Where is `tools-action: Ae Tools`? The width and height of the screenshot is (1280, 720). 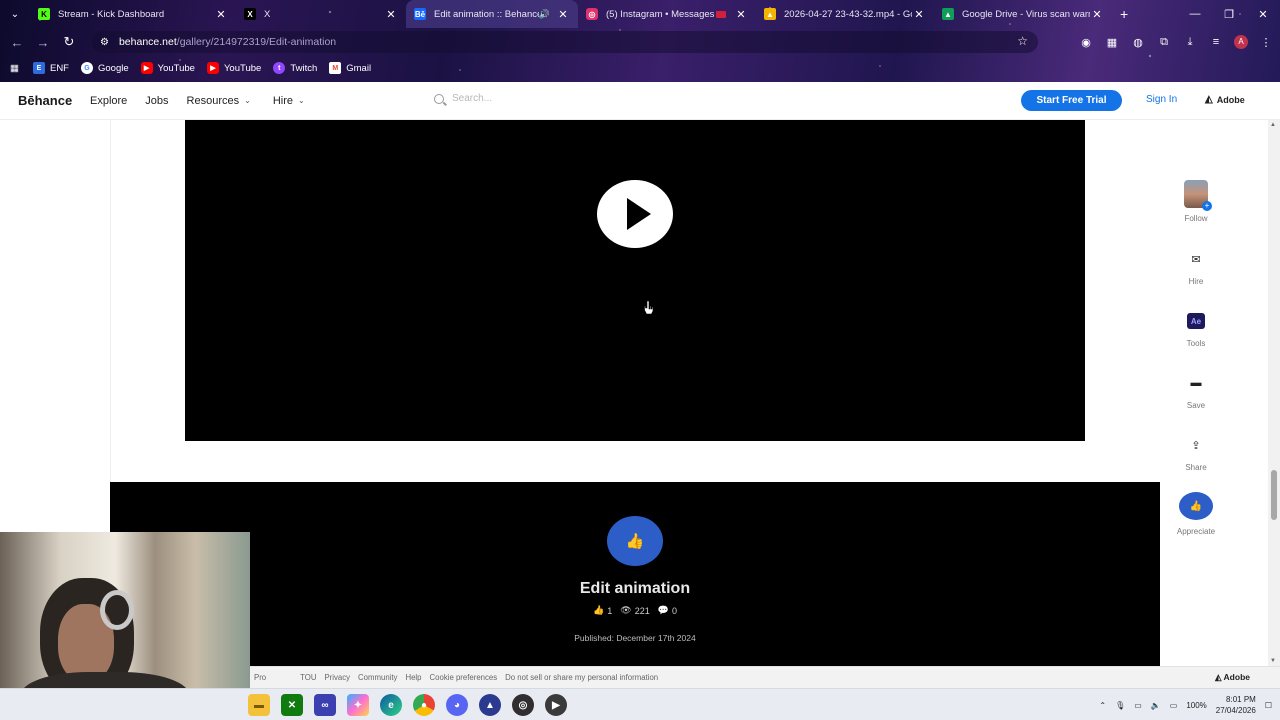
tools-action: Ae Tools is located at coordinates (1196, 329).